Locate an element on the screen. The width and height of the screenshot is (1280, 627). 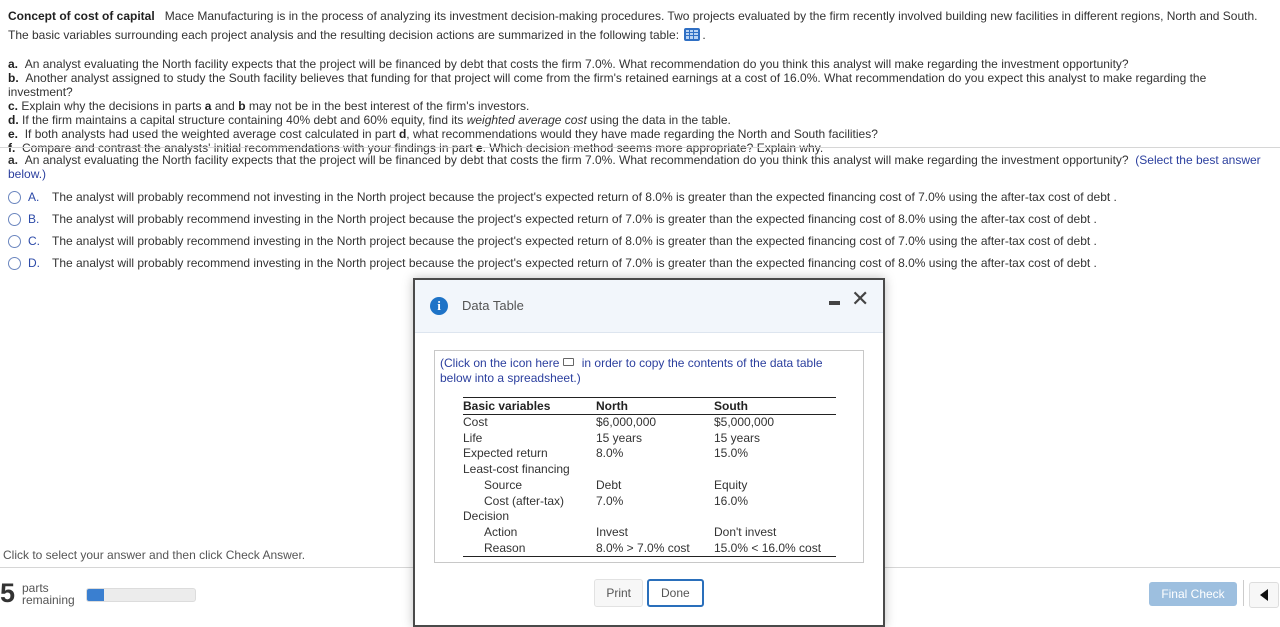
table-row: Cost (after-tax) 7.0% 16.0% is located at coordinates (649, 502).